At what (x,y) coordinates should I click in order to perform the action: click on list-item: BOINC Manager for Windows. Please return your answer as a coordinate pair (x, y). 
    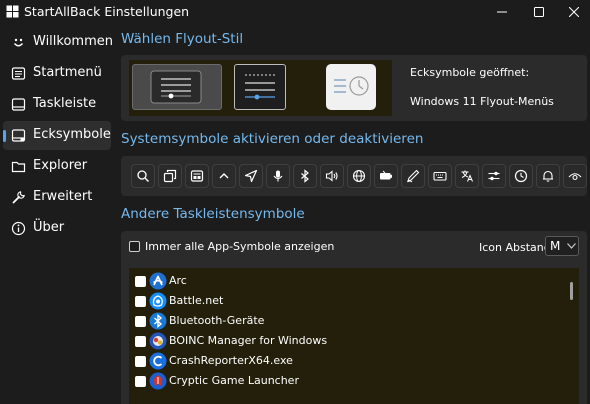
    Looking at the image, I should click on (344, 341).